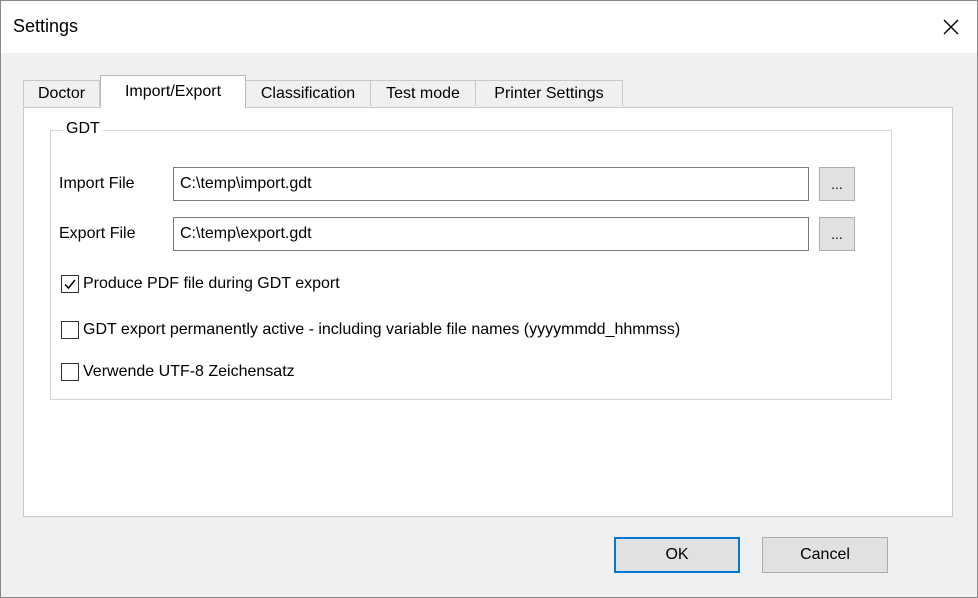  I want to click on export-file-input, so click(491, 234).